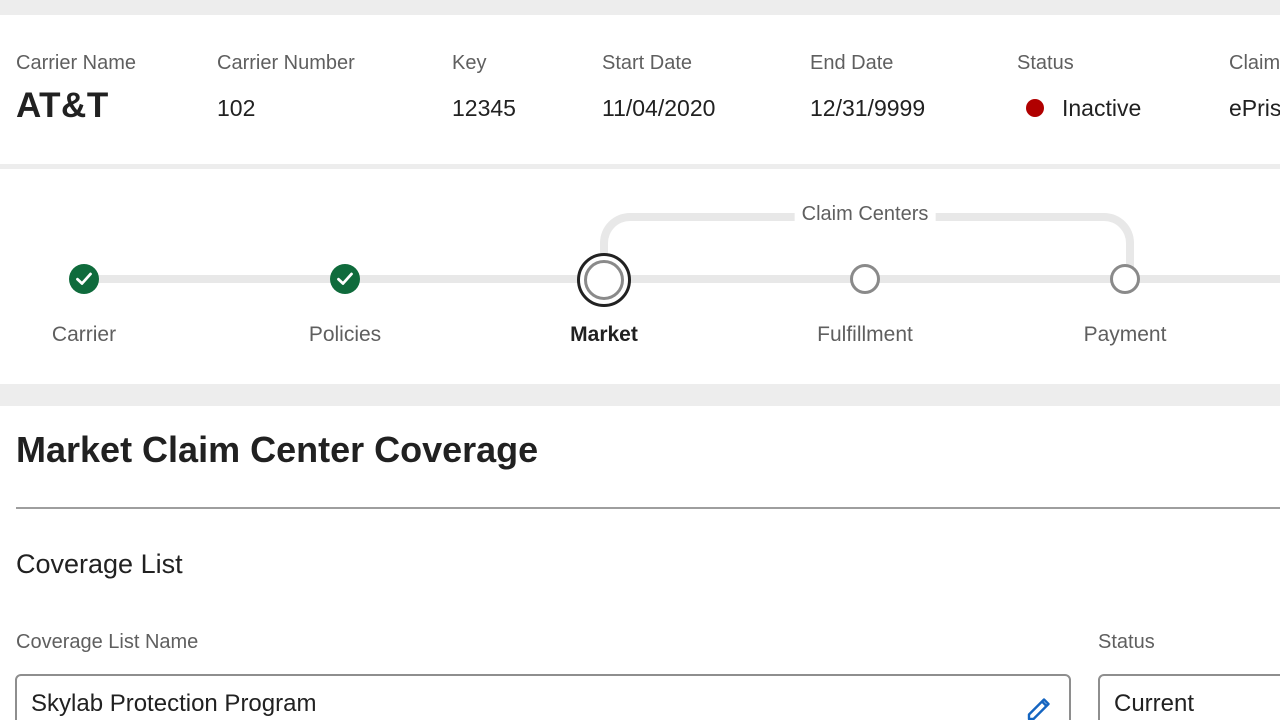  I want to click on page-title: Market Claim Center Coverage, so click(277, 449).